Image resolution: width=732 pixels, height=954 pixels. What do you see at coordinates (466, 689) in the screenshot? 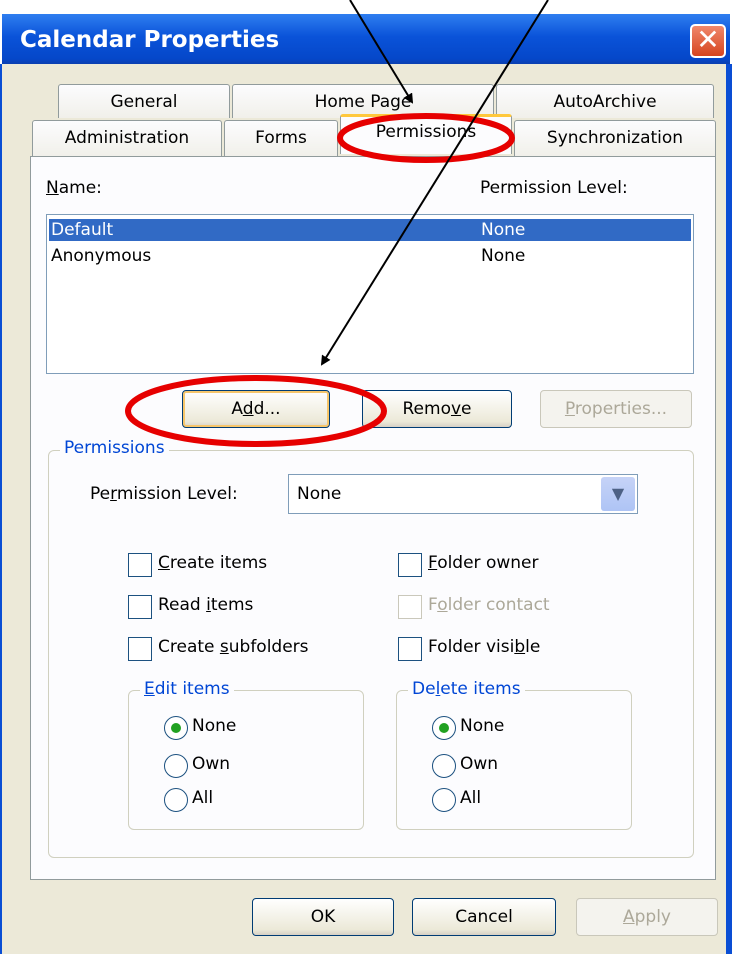
I see `delete-items-title: Delete items` at bounding box center [466, 689].